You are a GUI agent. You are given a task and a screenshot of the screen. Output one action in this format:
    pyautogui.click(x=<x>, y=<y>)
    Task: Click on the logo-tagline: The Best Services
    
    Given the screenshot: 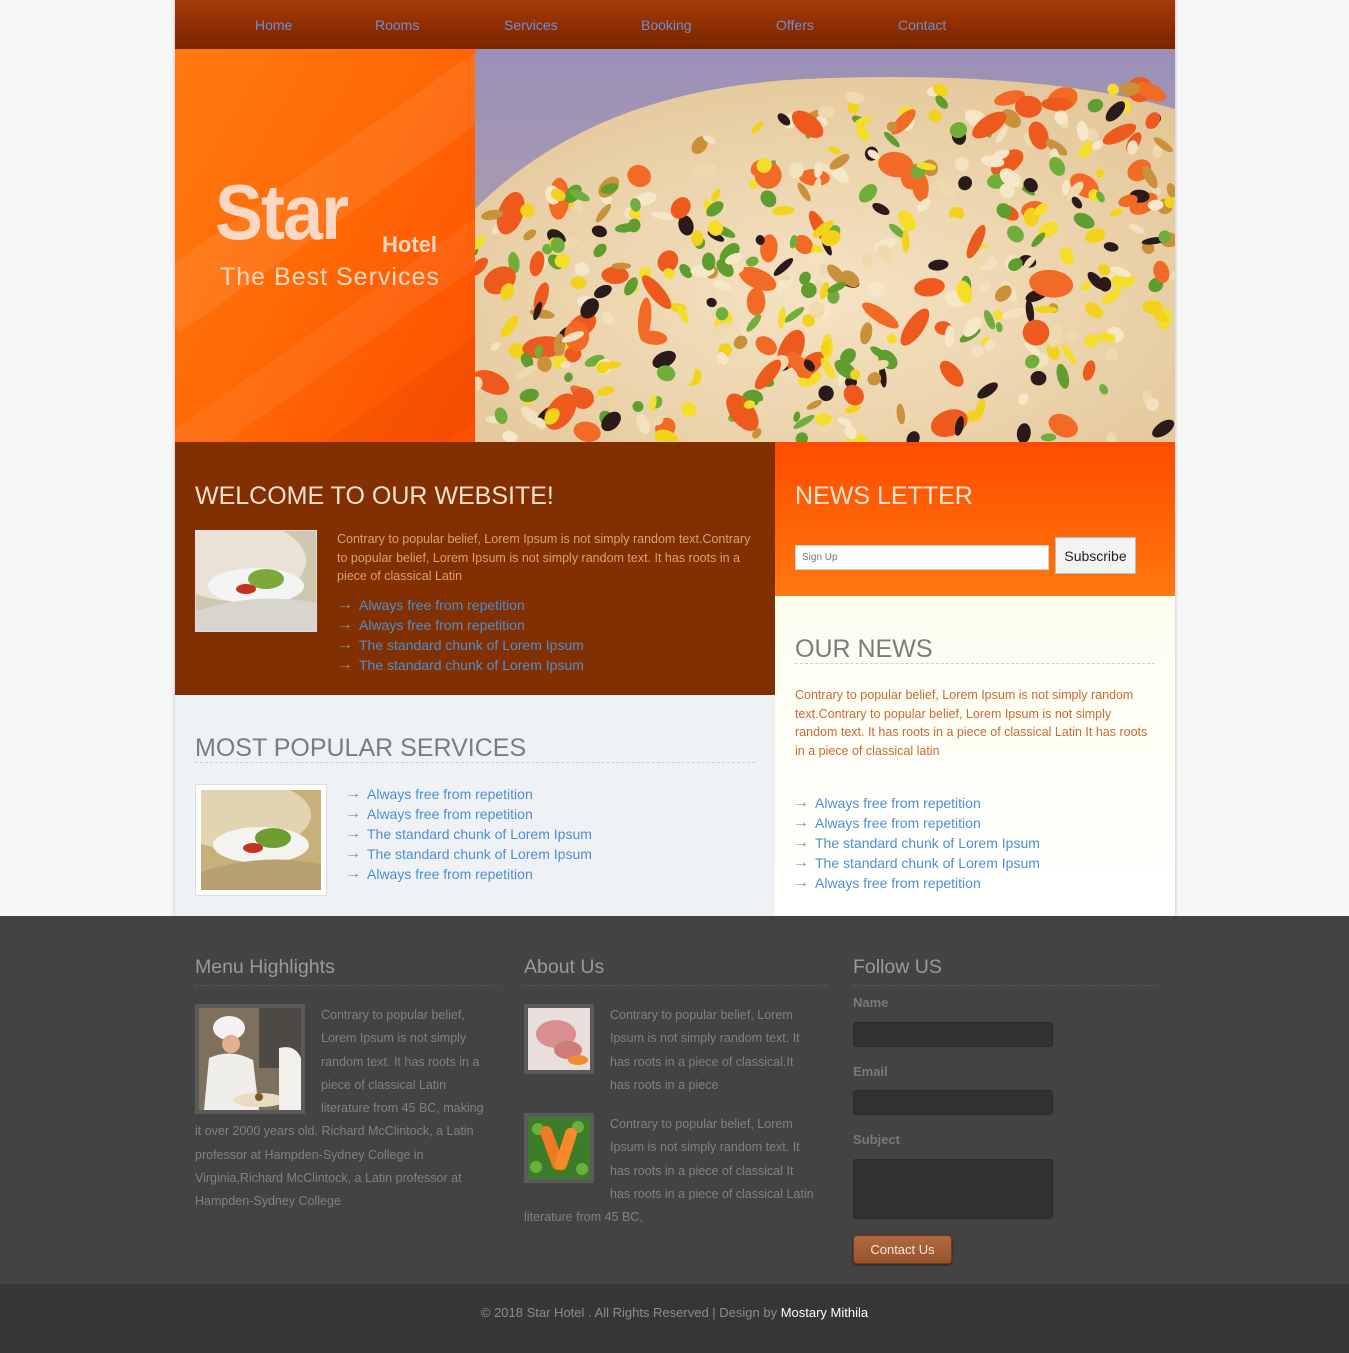 What is the action you would take?
    pyautogui.click(x=330, y=277)
    